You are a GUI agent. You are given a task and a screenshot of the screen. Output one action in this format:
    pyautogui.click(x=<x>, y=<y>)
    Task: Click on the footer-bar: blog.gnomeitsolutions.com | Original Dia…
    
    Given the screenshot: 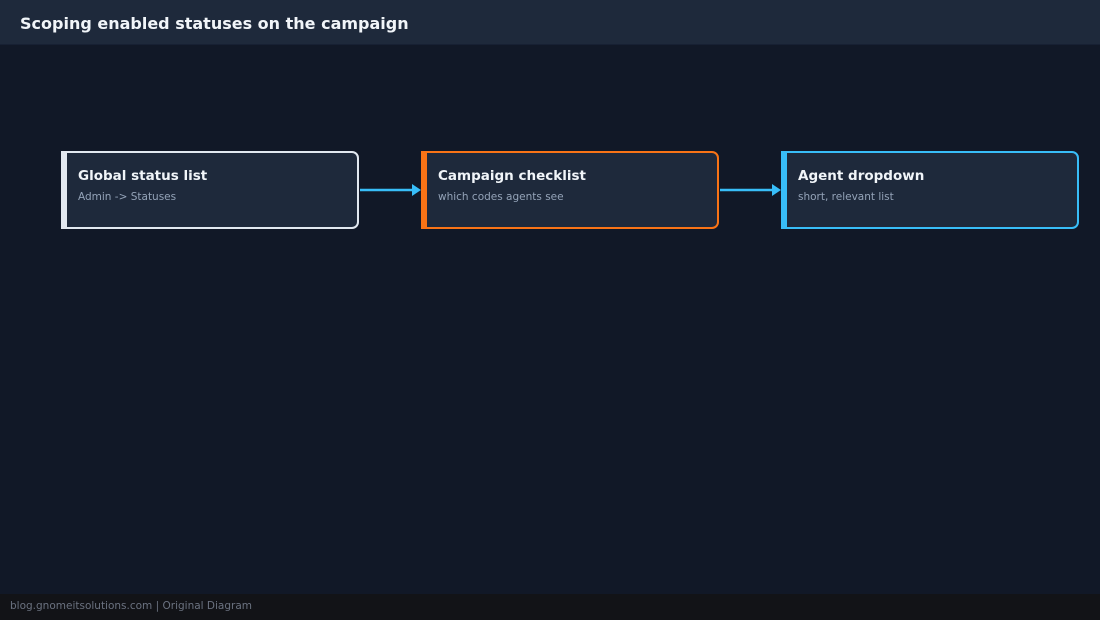 What is the action you would take?
    pyautogui.click(x=550, y=607)
    